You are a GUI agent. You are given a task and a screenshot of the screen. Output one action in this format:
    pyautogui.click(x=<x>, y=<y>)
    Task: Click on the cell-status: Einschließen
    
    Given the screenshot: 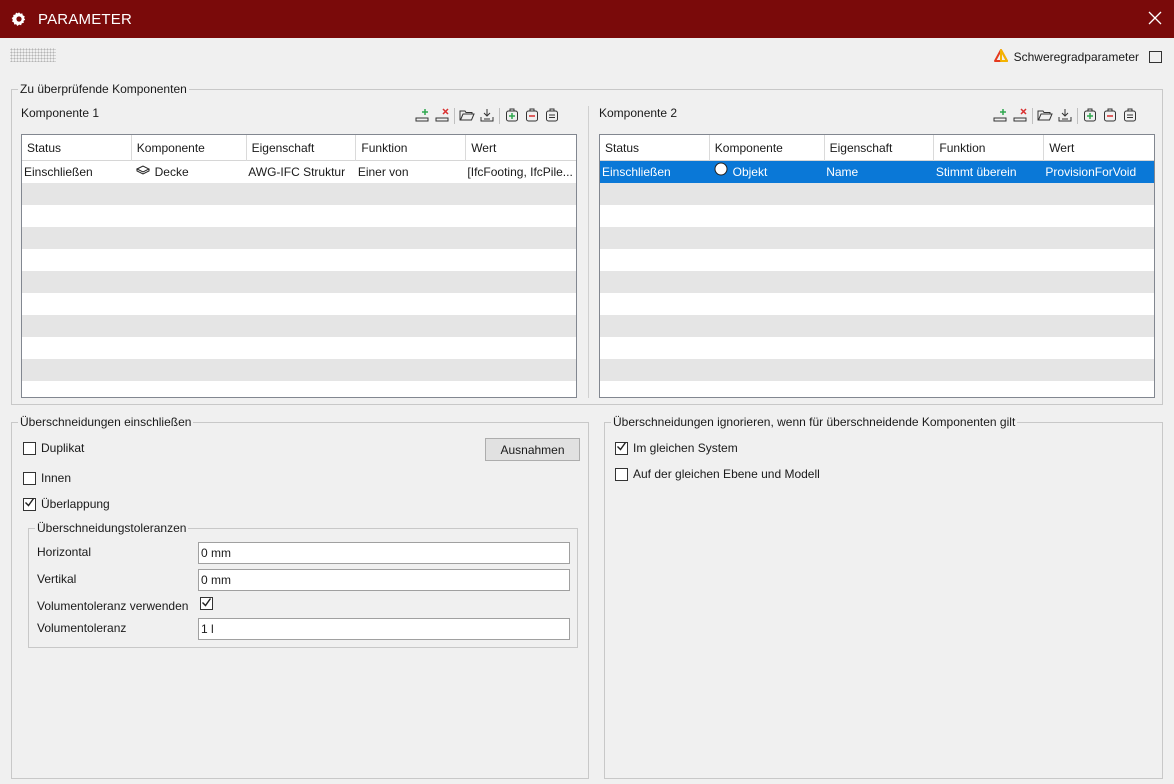 What is the action you would take?
    pyautogui.click(x=58, y=172)
    